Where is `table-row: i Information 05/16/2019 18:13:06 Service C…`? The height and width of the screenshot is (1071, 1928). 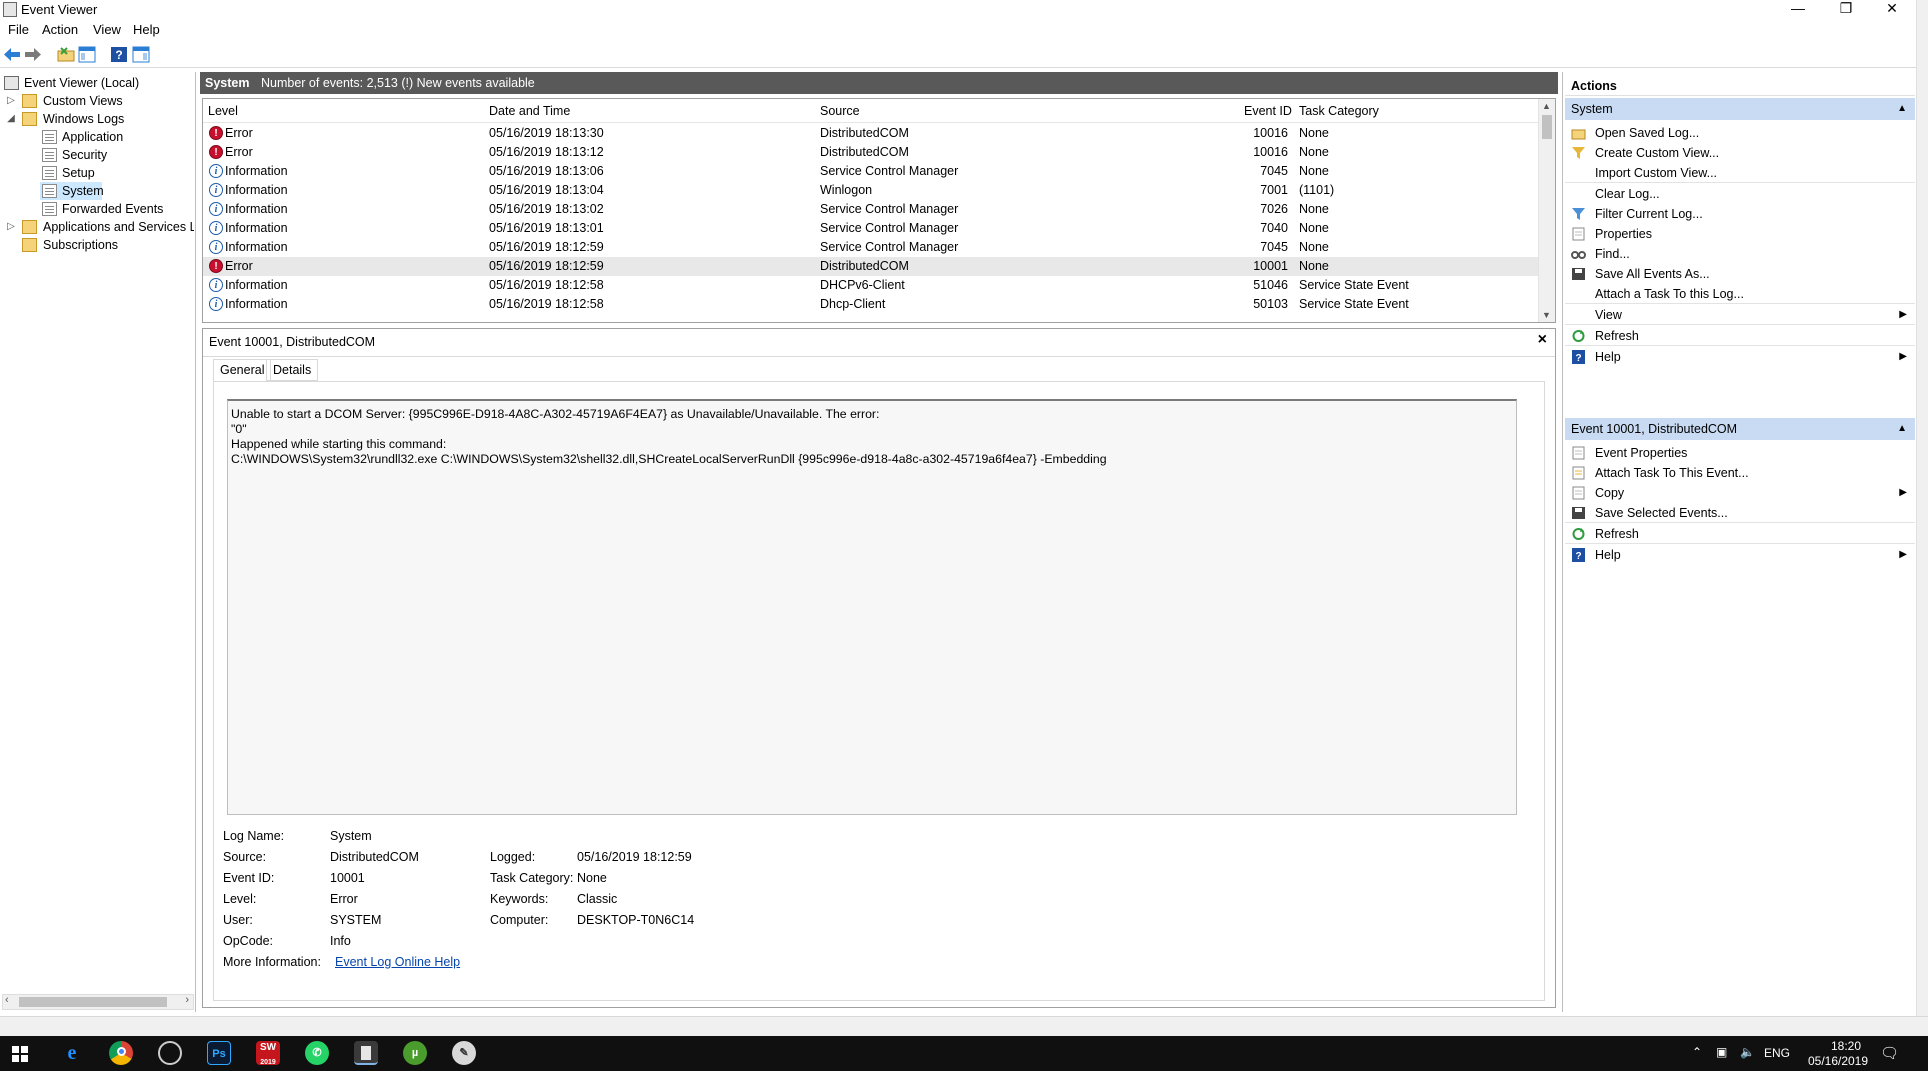
table-row: i Information 05/16/2019 18:13:06 Service C… is located at coordinates (871, 171).